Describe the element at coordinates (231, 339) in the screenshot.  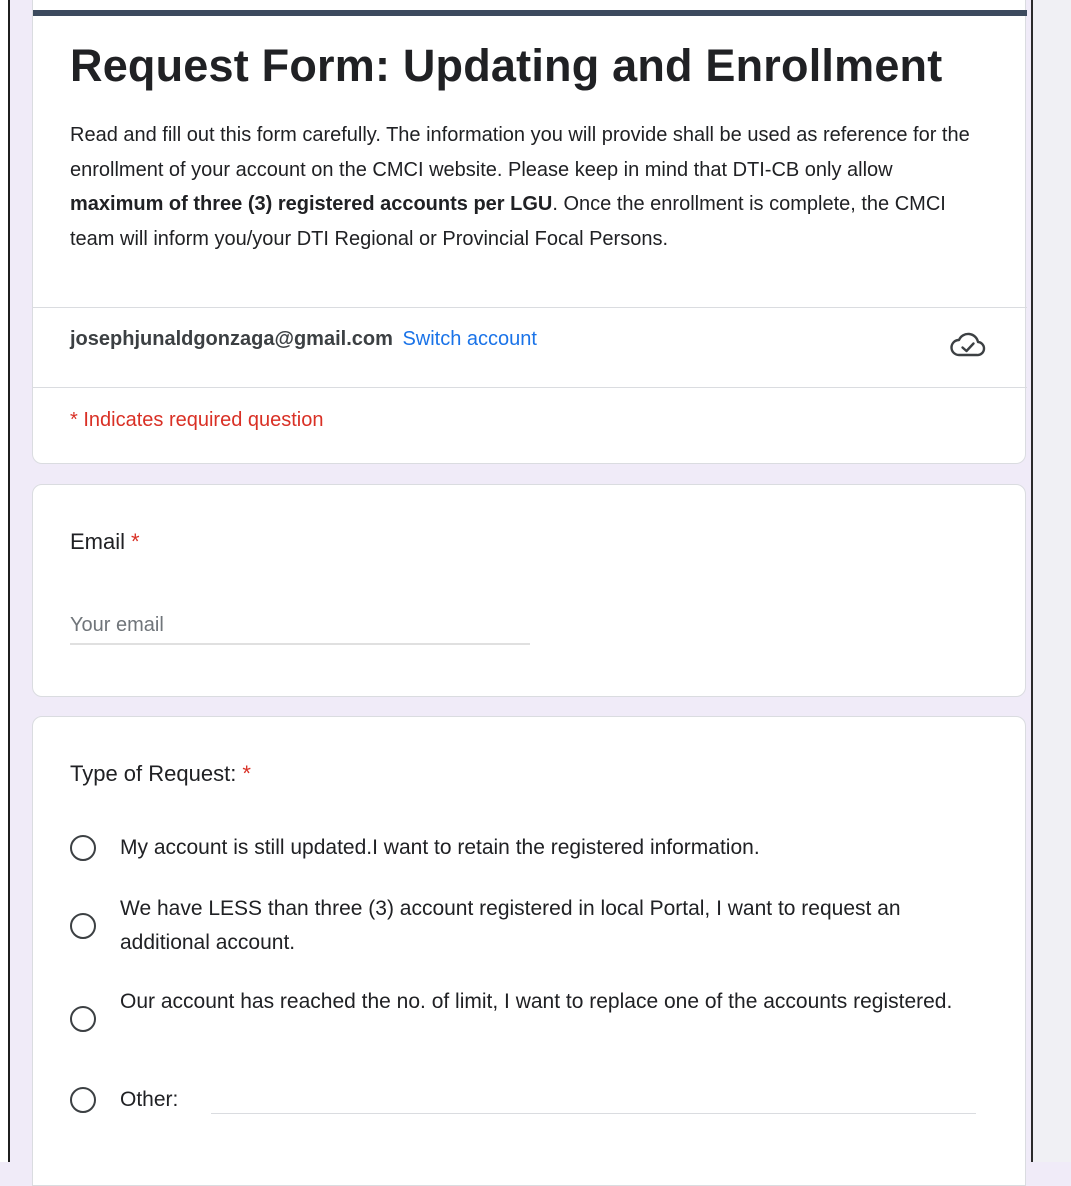
I see `account-email: josephjunaldgonzaga@gmail.com` at that location.